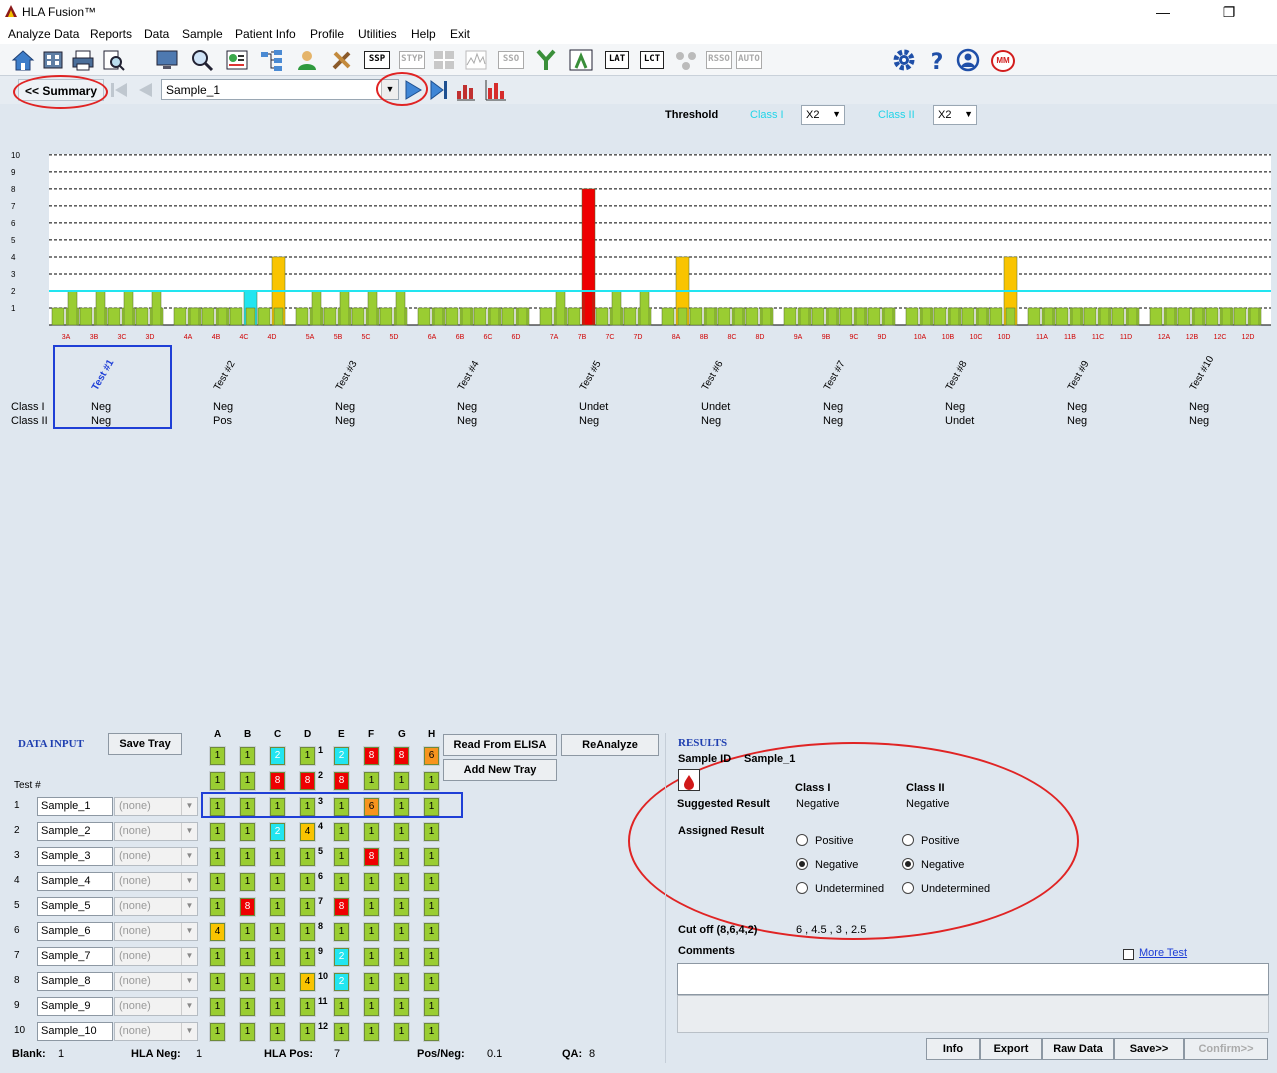 Image resolution: width=1277 pixels, height=1073 pixels. I want to click on grid-disabled-icon, so click(444, 60).